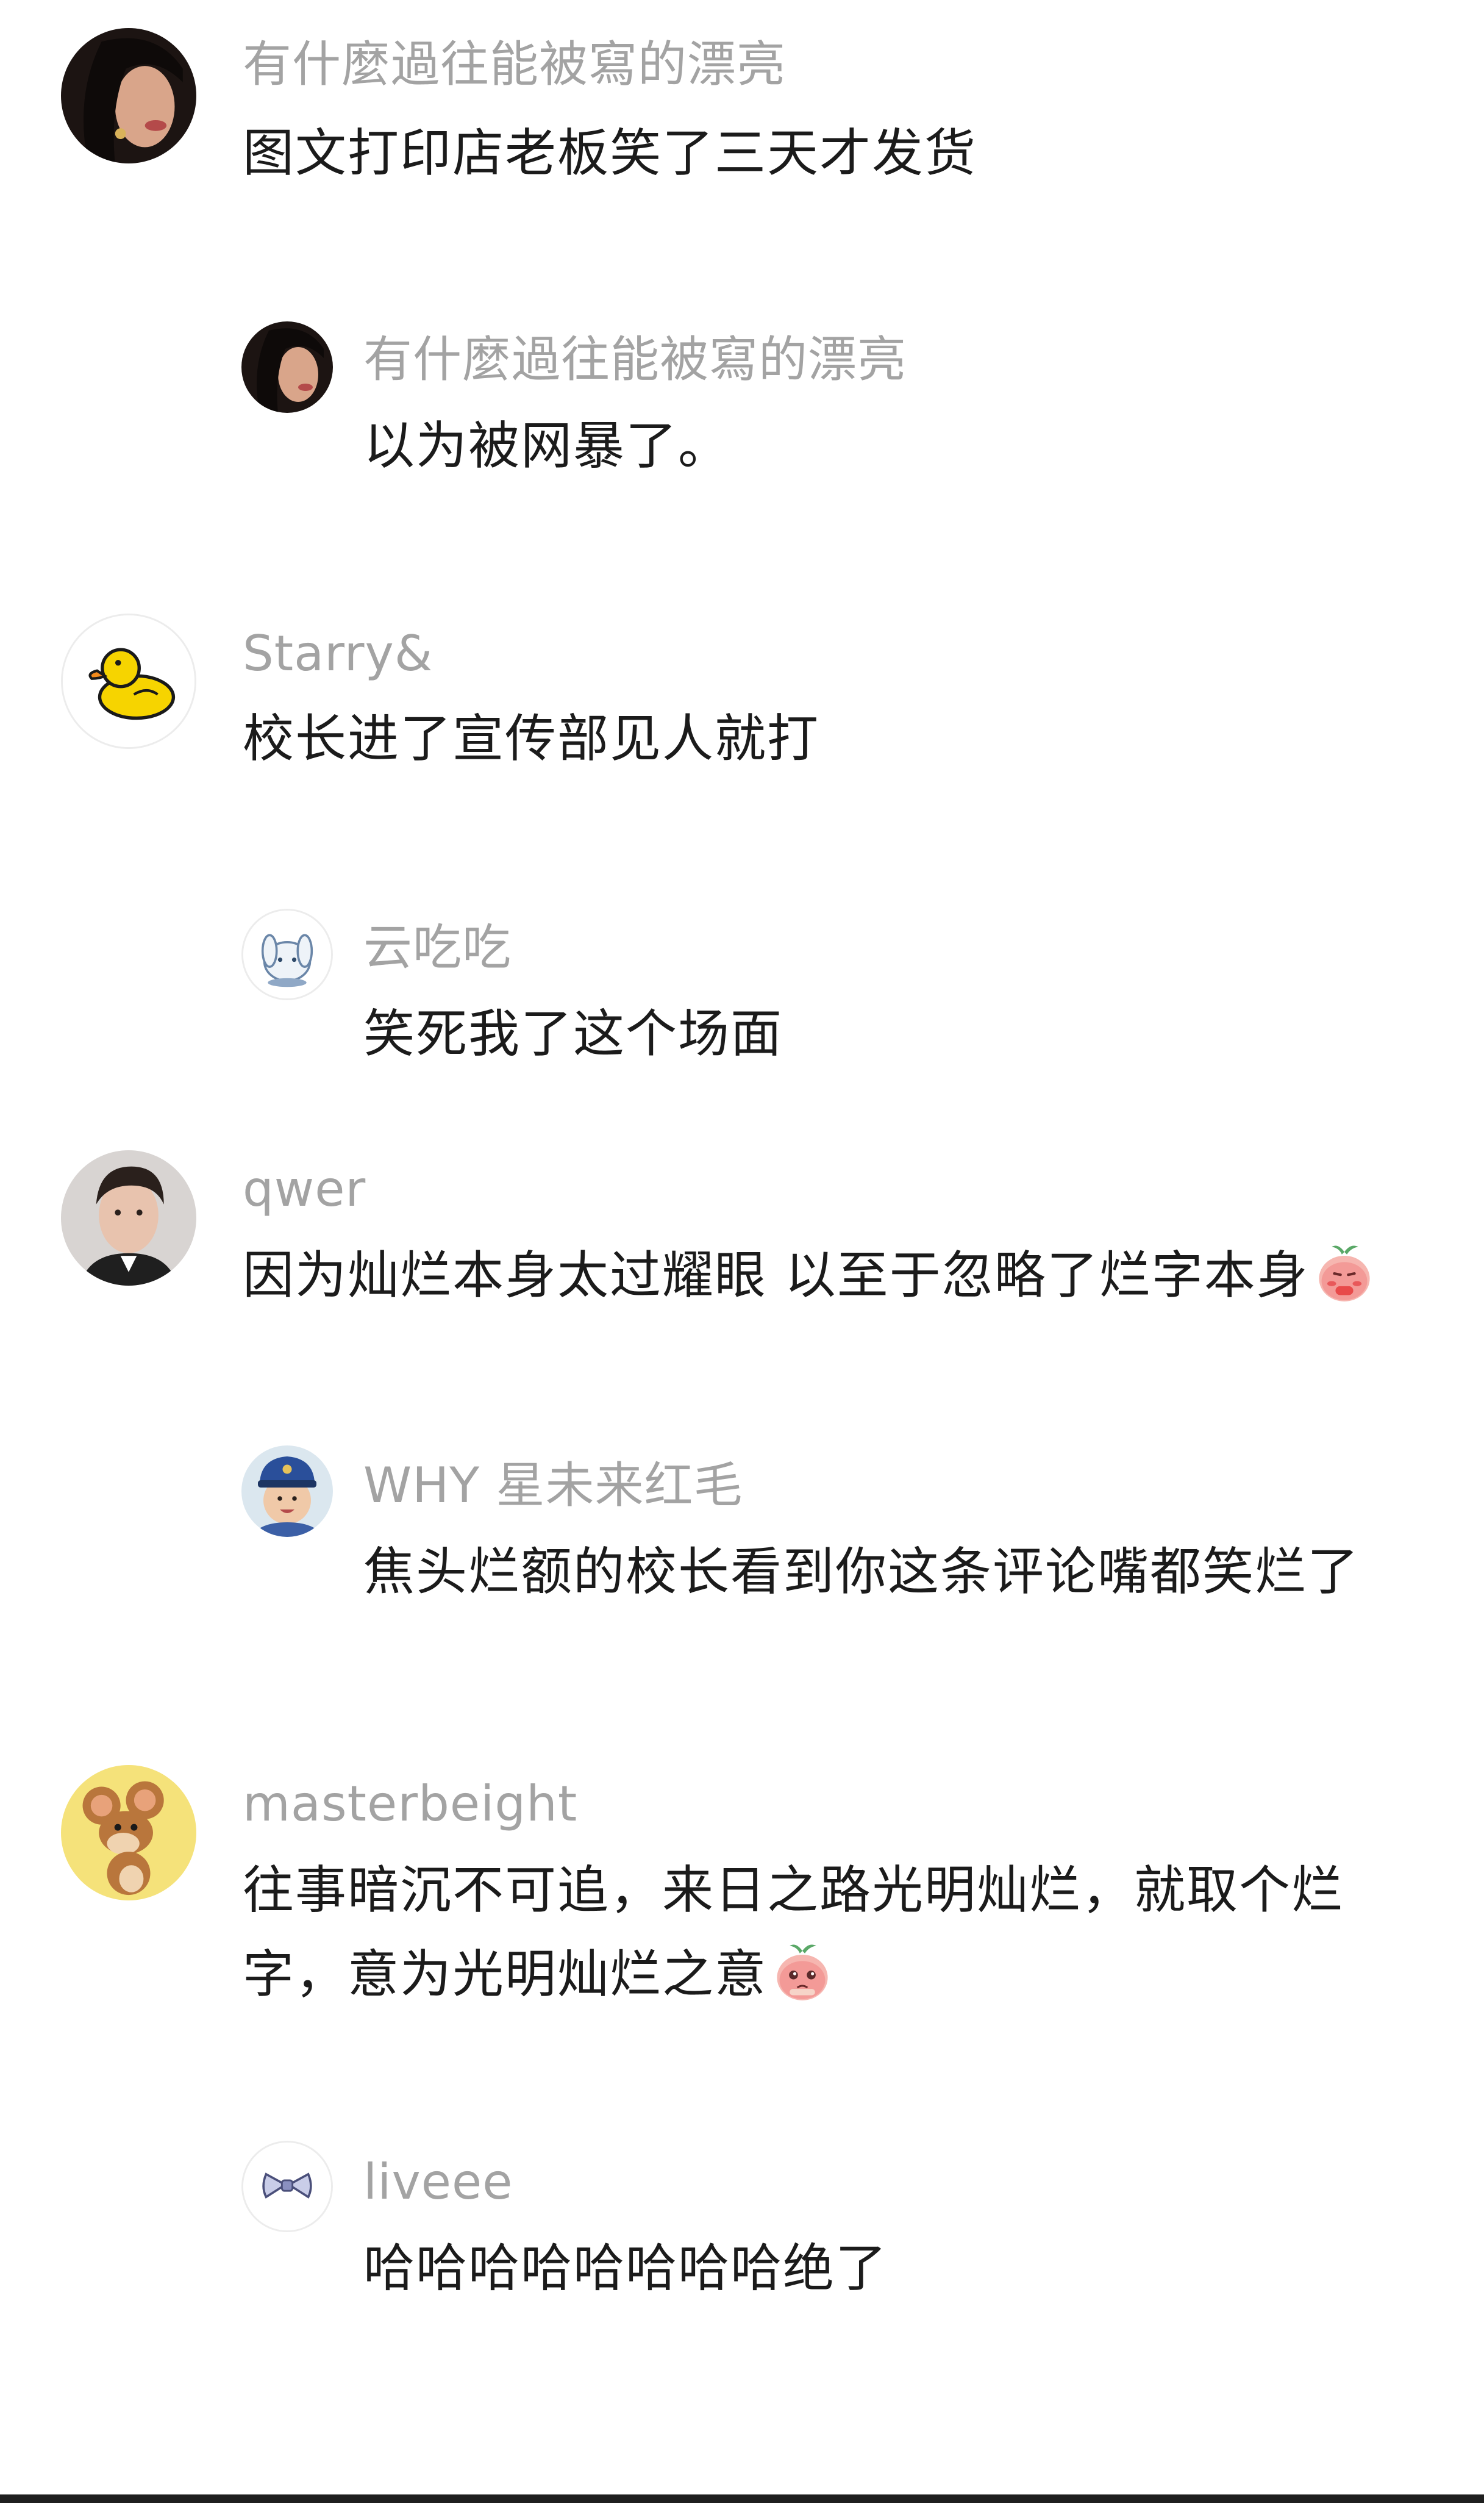 The image size is (1484, 2503). Describe the element at coordinates (802, 1971) in the screenshot. I see `pleading-peach-emoji-icon` at that location.